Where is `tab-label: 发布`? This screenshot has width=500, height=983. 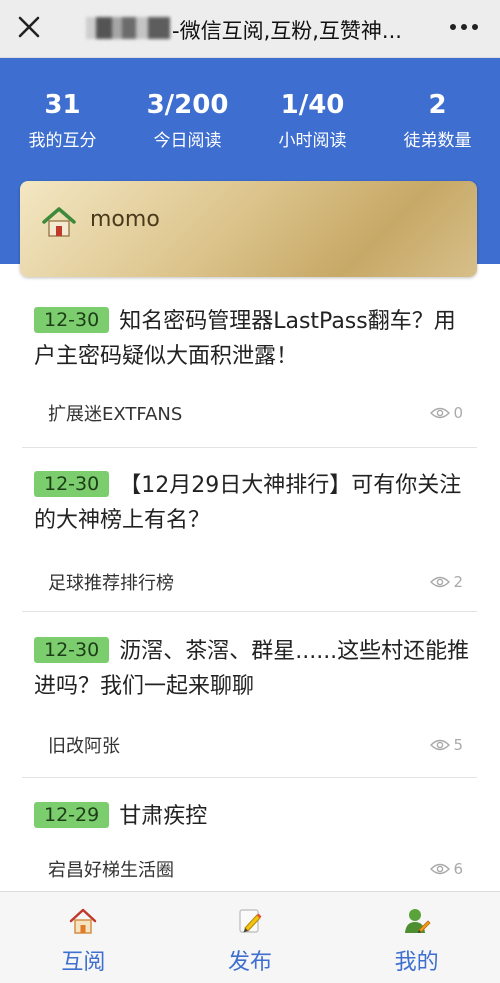
tab-label: 发布 is located at coordinates (250, 962).